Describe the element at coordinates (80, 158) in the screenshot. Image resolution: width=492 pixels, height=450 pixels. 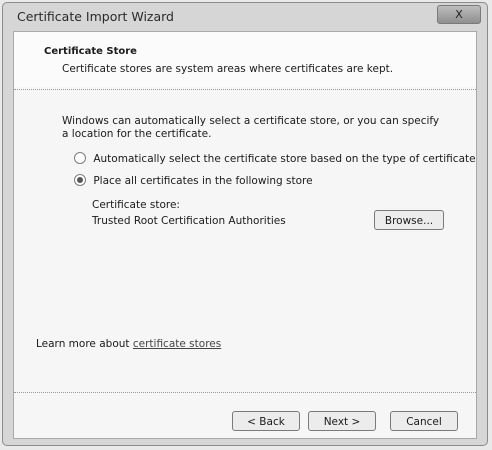
I see `radio-auto-select-icon` at that location.